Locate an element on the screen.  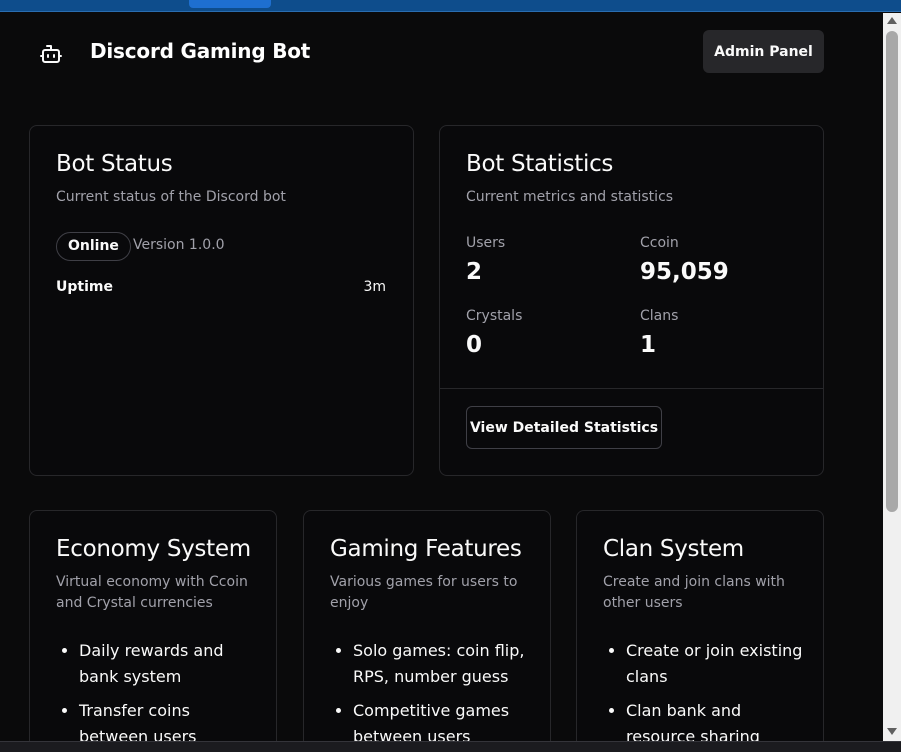
admin-panel-button: Admin Panel is located at coordinates (763, 51).